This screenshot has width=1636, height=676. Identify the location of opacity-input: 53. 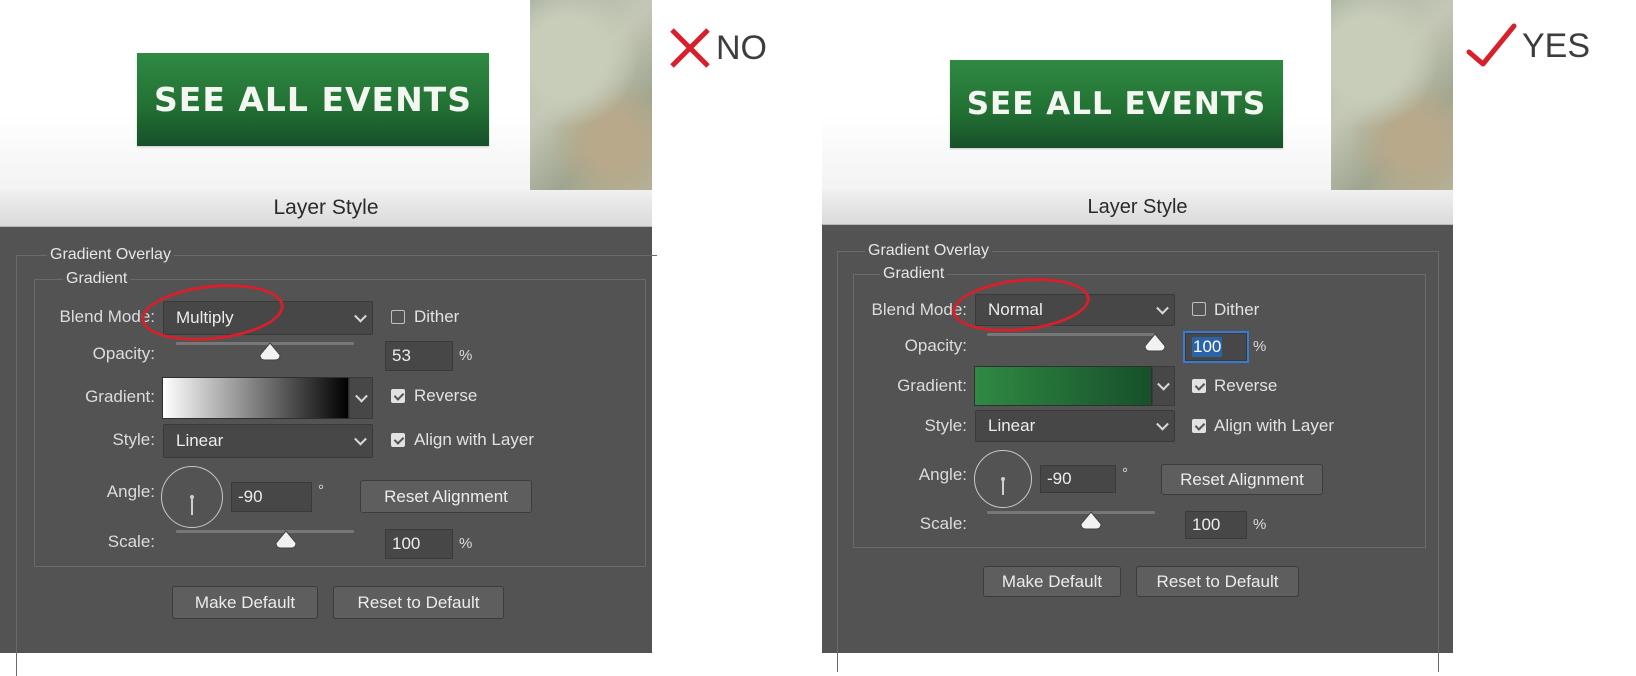
(419, 356).